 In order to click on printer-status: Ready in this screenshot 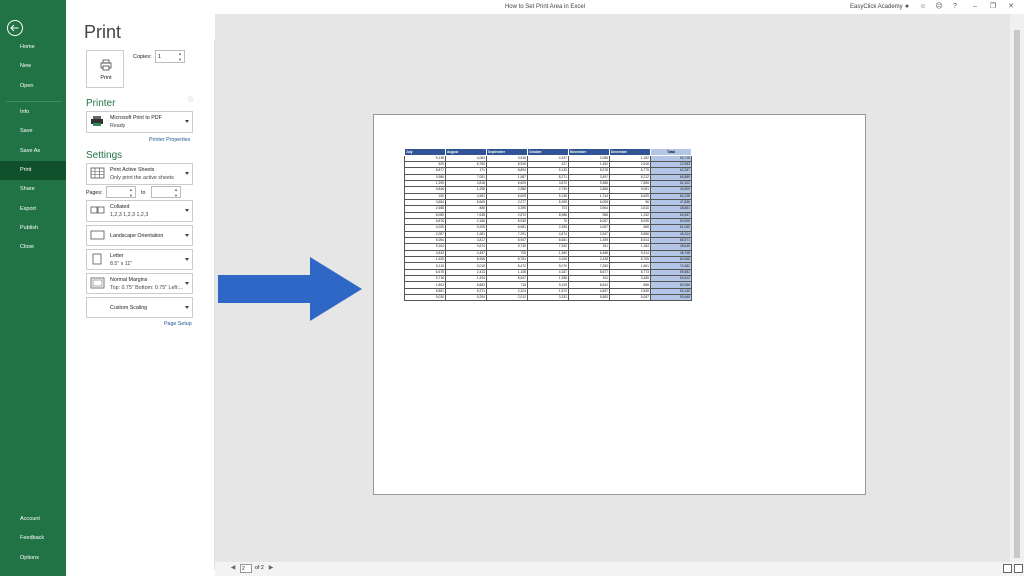, I will do `click(118, 126)`.